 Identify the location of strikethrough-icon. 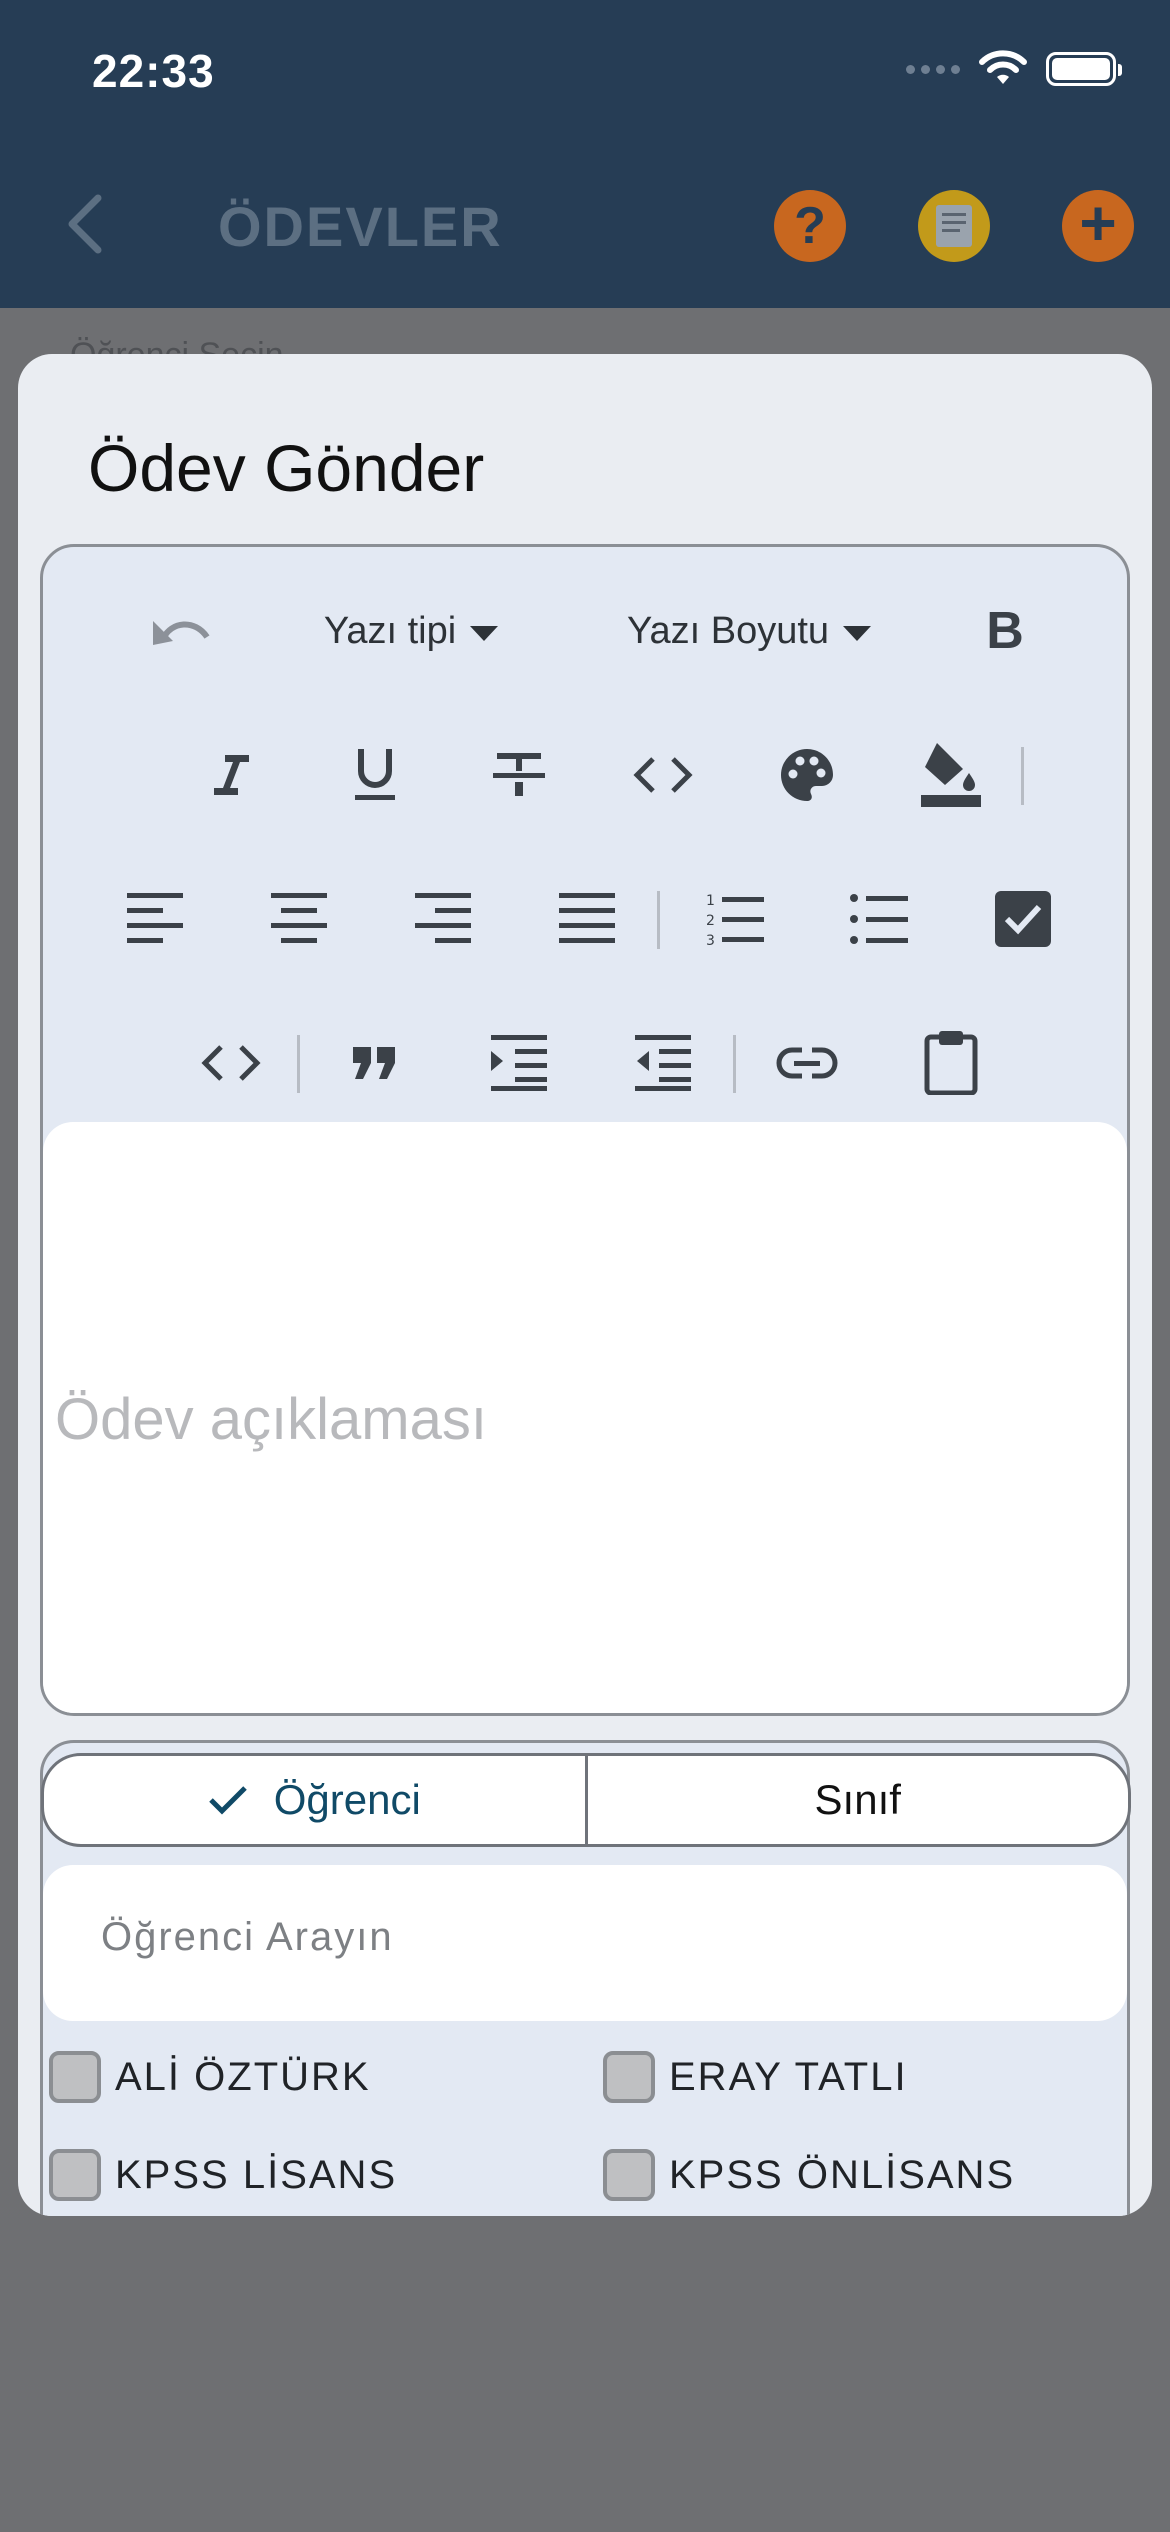
(519, 774).